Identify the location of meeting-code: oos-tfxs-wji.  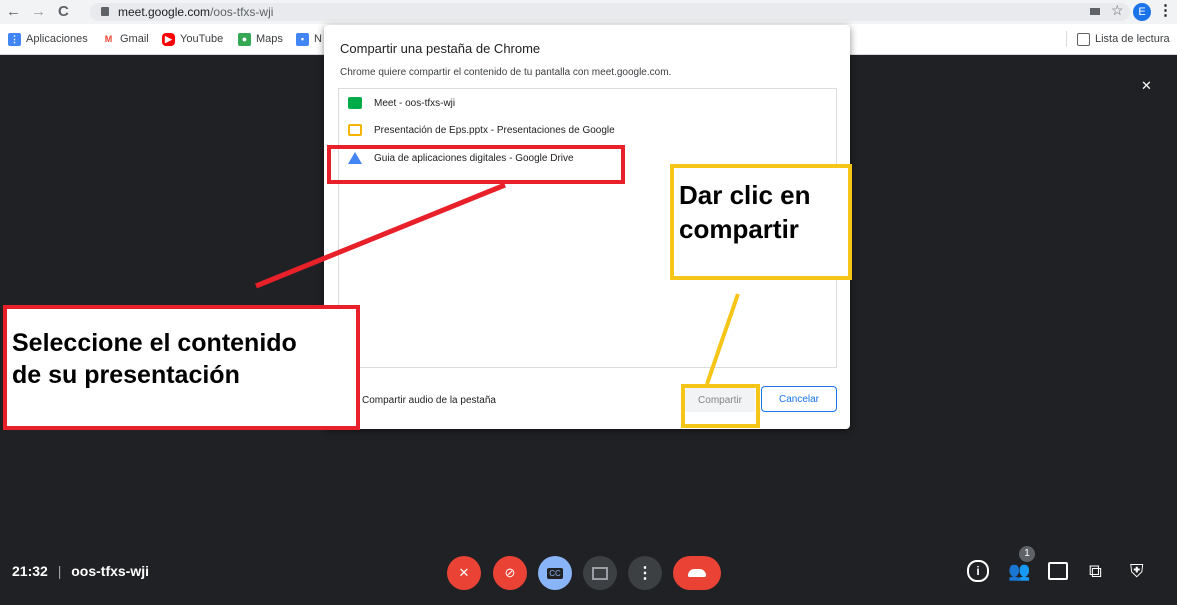
(110, 571).